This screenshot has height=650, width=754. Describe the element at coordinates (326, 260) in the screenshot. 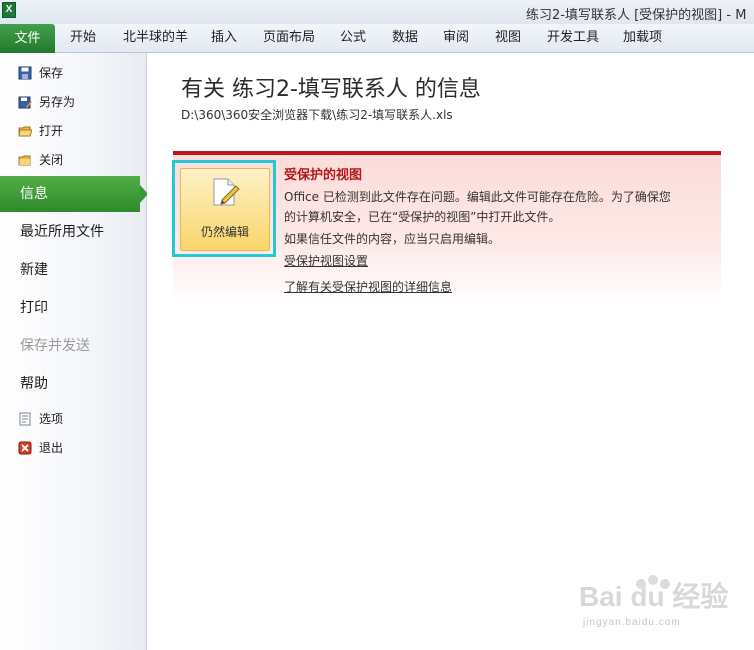

I see `protected-view-settings-link: 受保护视图设置` at that location.